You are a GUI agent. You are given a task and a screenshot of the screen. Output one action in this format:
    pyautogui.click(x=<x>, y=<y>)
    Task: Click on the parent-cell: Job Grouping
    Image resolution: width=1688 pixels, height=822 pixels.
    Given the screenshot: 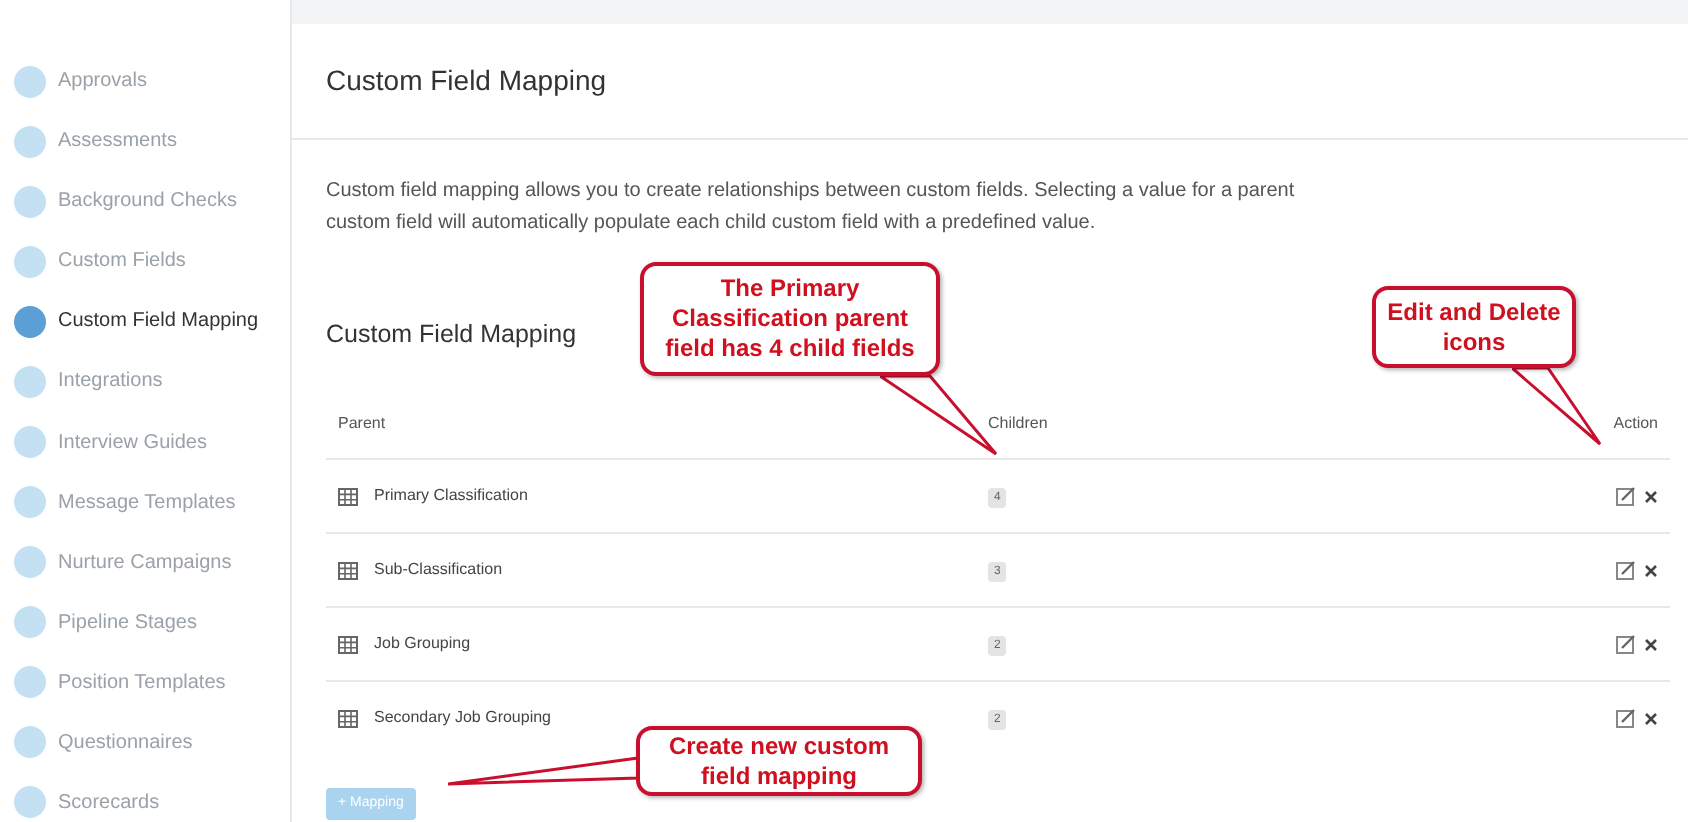 What is the action you would take?
    pyautogui.click(x=422, y=644)
    